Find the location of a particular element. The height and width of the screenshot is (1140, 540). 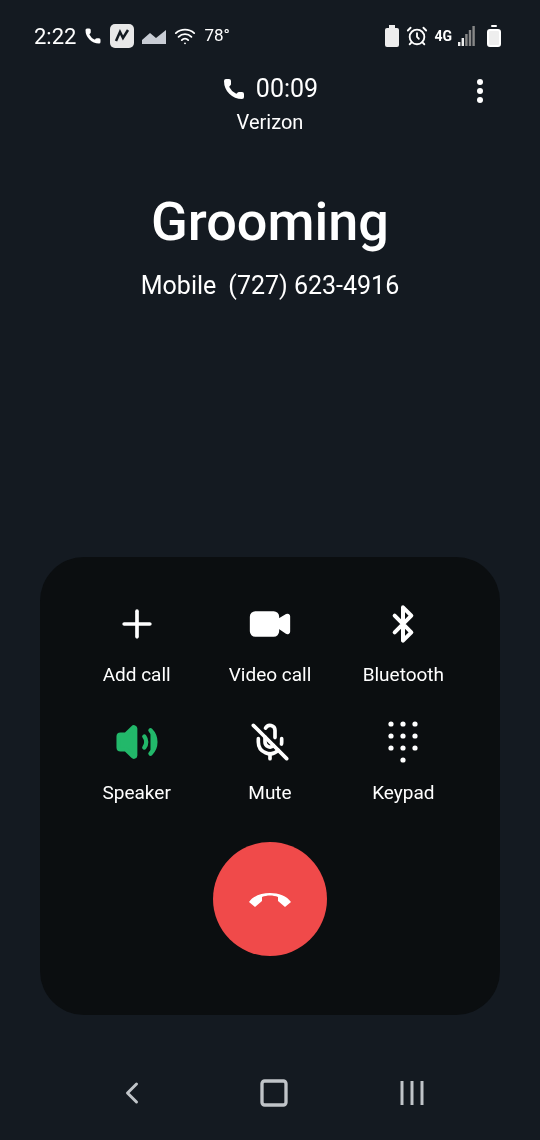

chart-icon is located at coordinates (154, 36).